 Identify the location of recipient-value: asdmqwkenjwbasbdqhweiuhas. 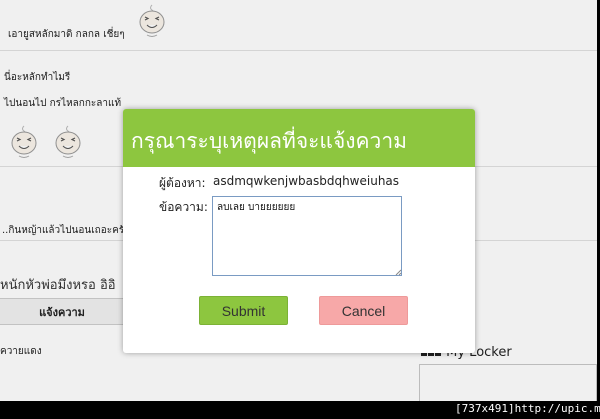
(306, 181).